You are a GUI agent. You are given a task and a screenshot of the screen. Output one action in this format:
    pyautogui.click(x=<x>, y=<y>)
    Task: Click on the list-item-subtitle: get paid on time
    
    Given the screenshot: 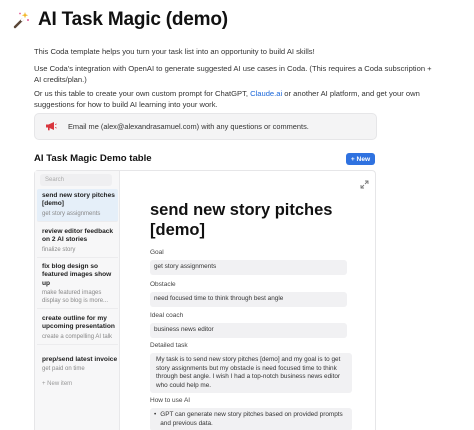 What is the action you would take?
    pyautogui.click(x=63, y=369)
    